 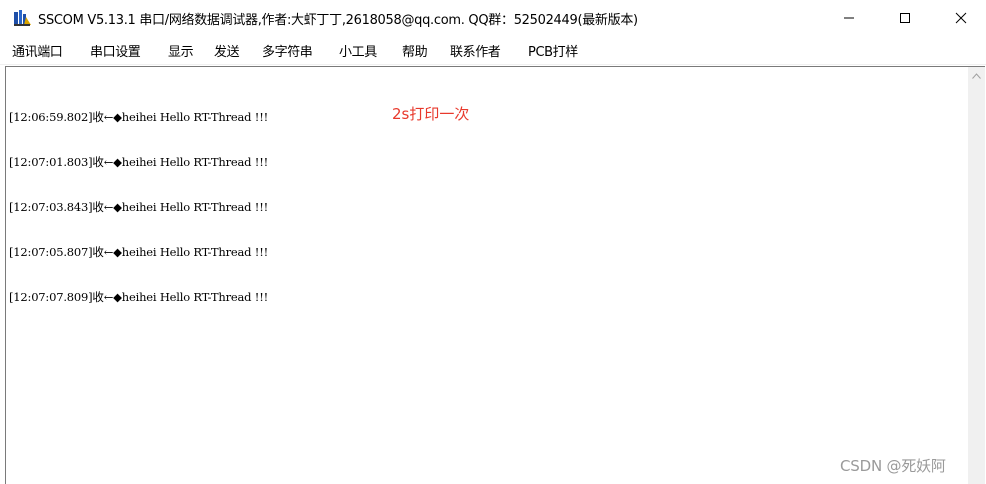 I want to click on menu-item-serial-settings: 串口设置, so click(x=115, y=50).